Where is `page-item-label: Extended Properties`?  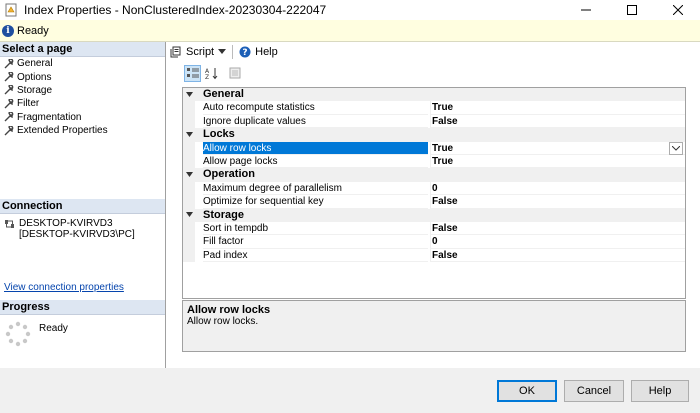
page-item-label: Extended Properties is located at coordinates (62, 131).